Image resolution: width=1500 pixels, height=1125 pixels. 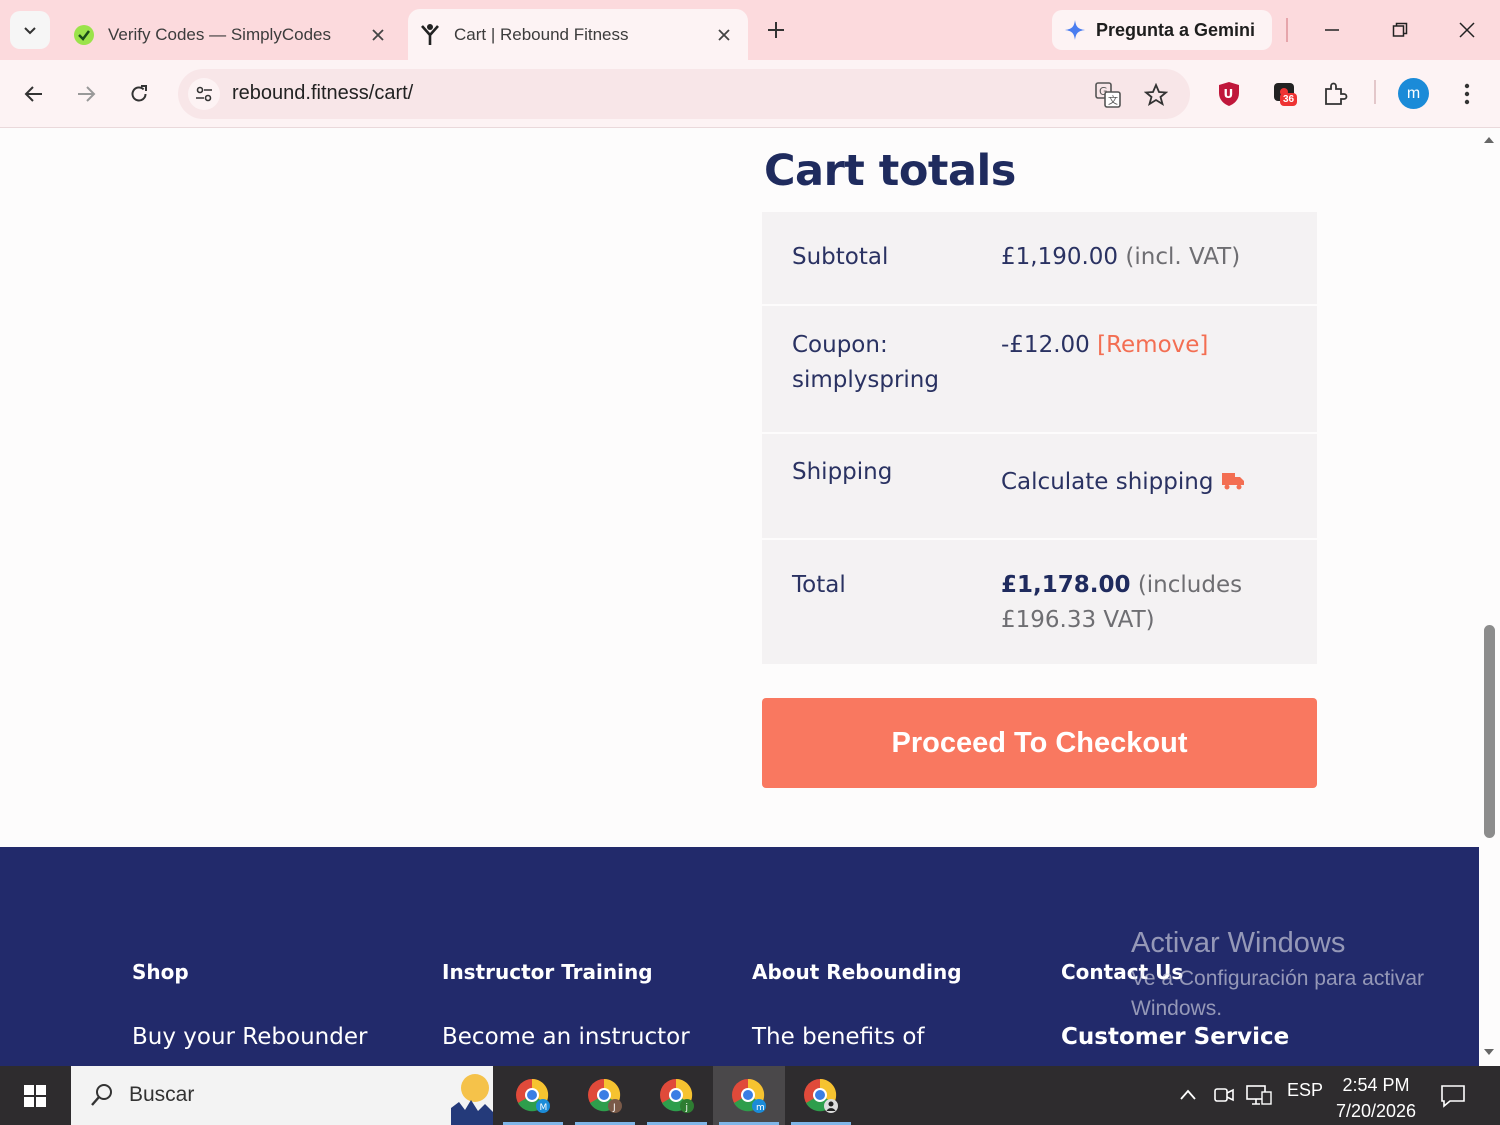 I want to click on taskbar-search-box: Buscar, so click(x=282, y=1095).